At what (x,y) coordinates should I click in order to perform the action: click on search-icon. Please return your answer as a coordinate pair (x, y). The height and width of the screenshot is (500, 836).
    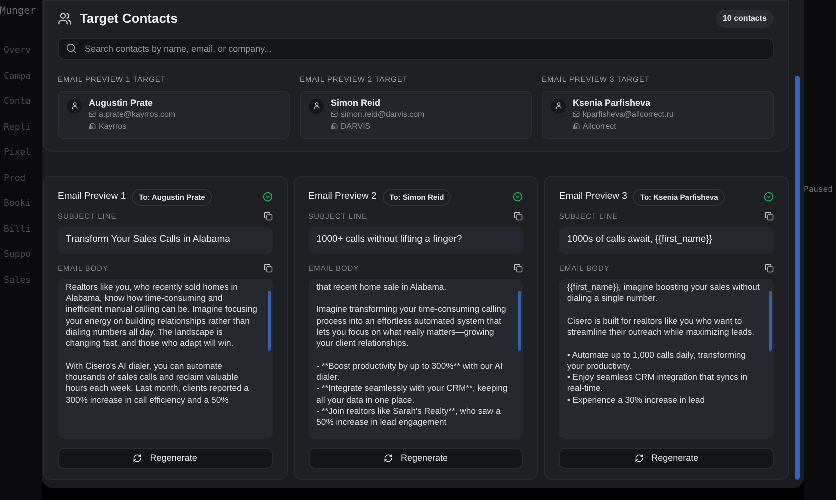
    Looking at the image, I should click on (71, 48).